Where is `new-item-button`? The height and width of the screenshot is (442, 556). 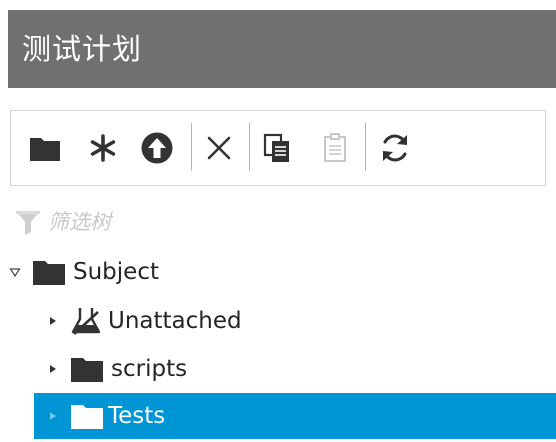 new-item-button is located at coordinates (103, 148).